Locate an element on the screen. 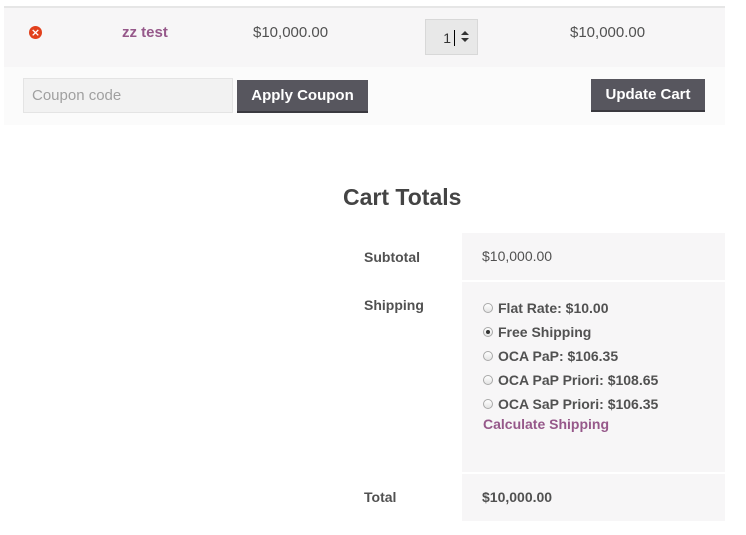  shipping-option: Free Shipping is located at coordinates (570, 332).